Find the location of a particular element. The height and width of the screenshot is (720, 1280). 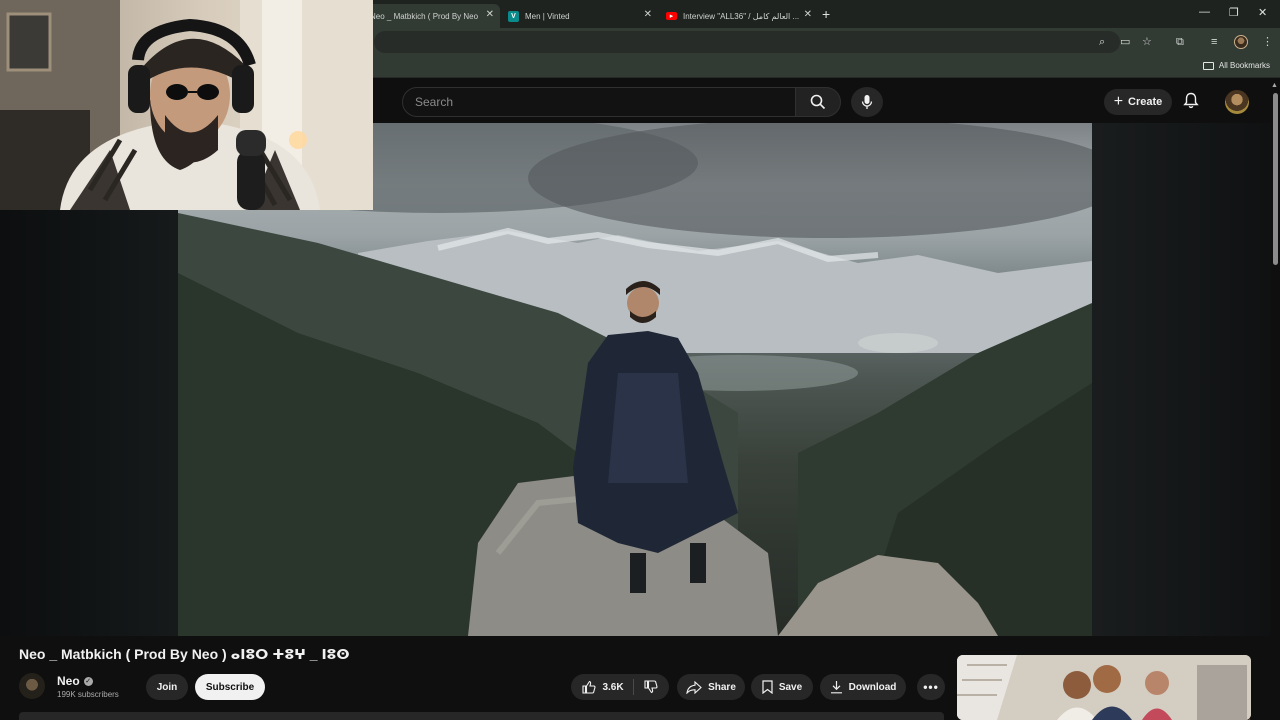

webcam-image is located at coordinates (186, 105).